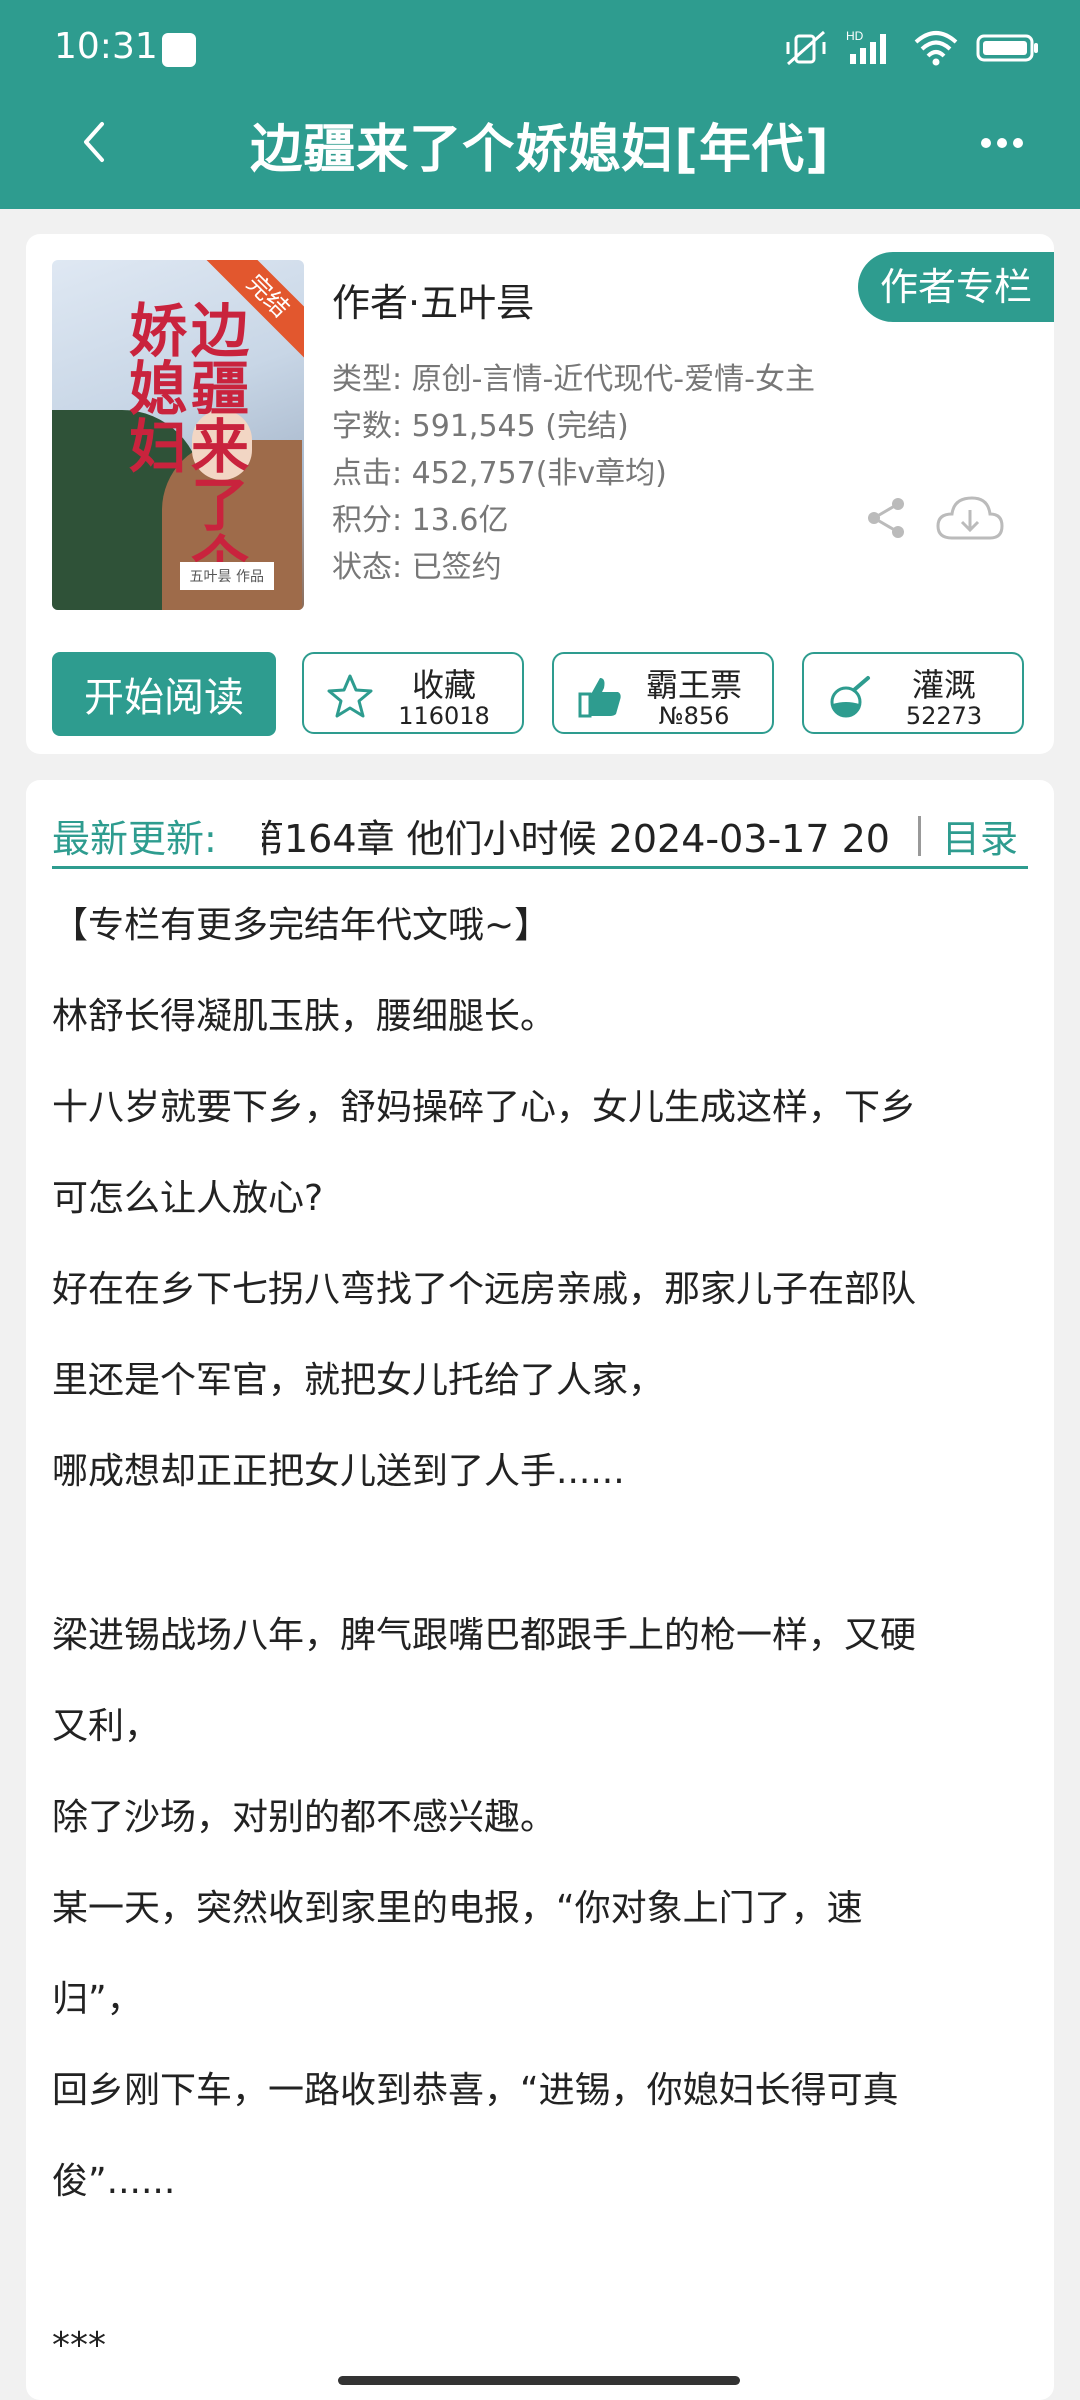 The width and height of the screenshot is (1080, 2400). I want to click on meta-clicks: 点击: 452,757(非v章均), so click(499, 473).